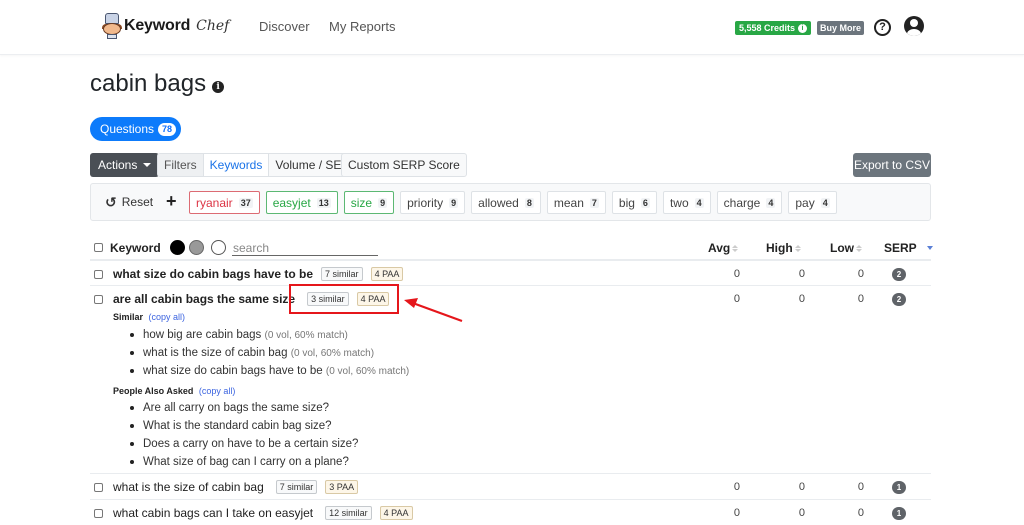 The width and height of the screenshot is (1024, 525). What do you see at coordinates (719, 248) in the screenshot?
I see `column-avg-label: Avg` at bounding box center [719, 248].